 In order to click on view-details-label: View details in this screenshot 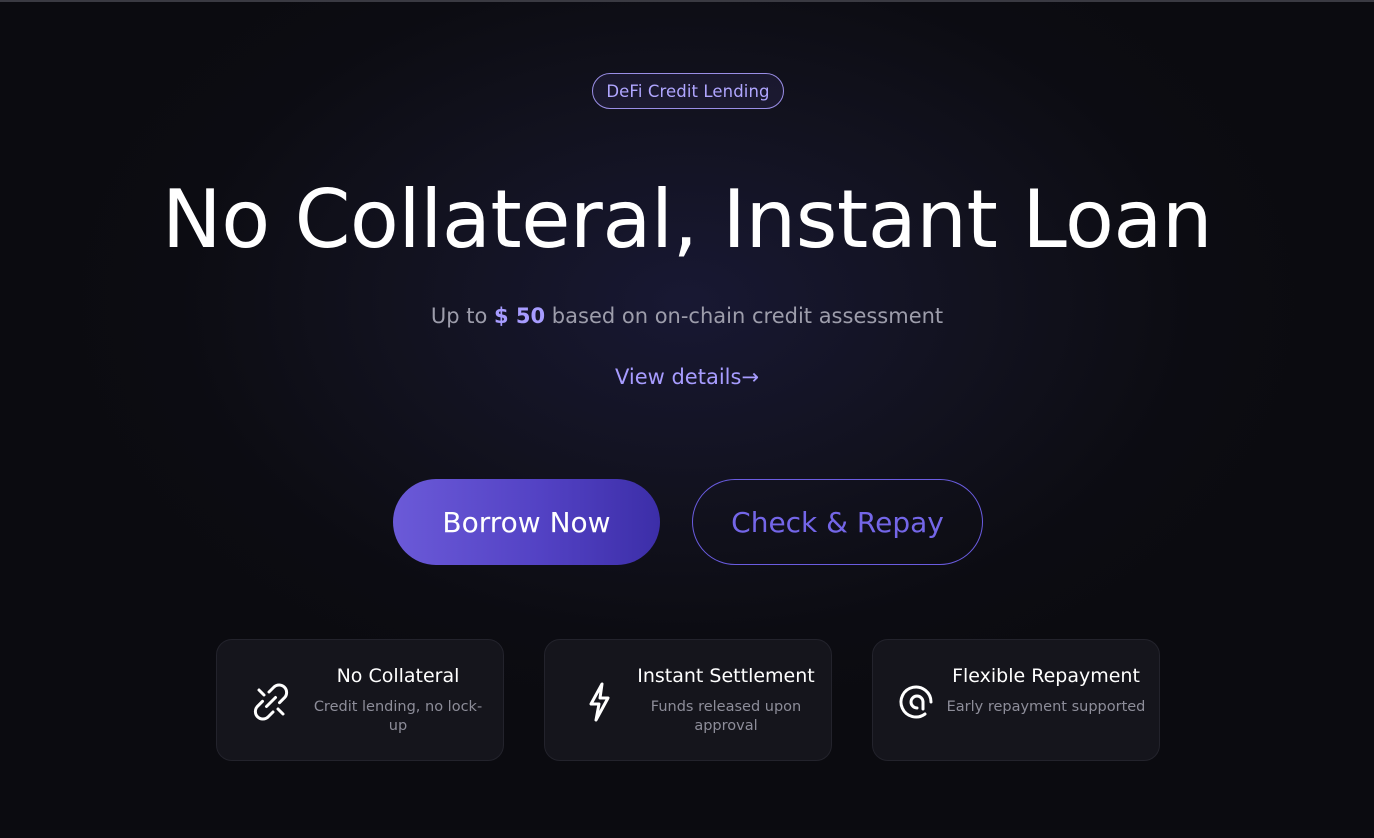, I will do `click(678, 377)`.